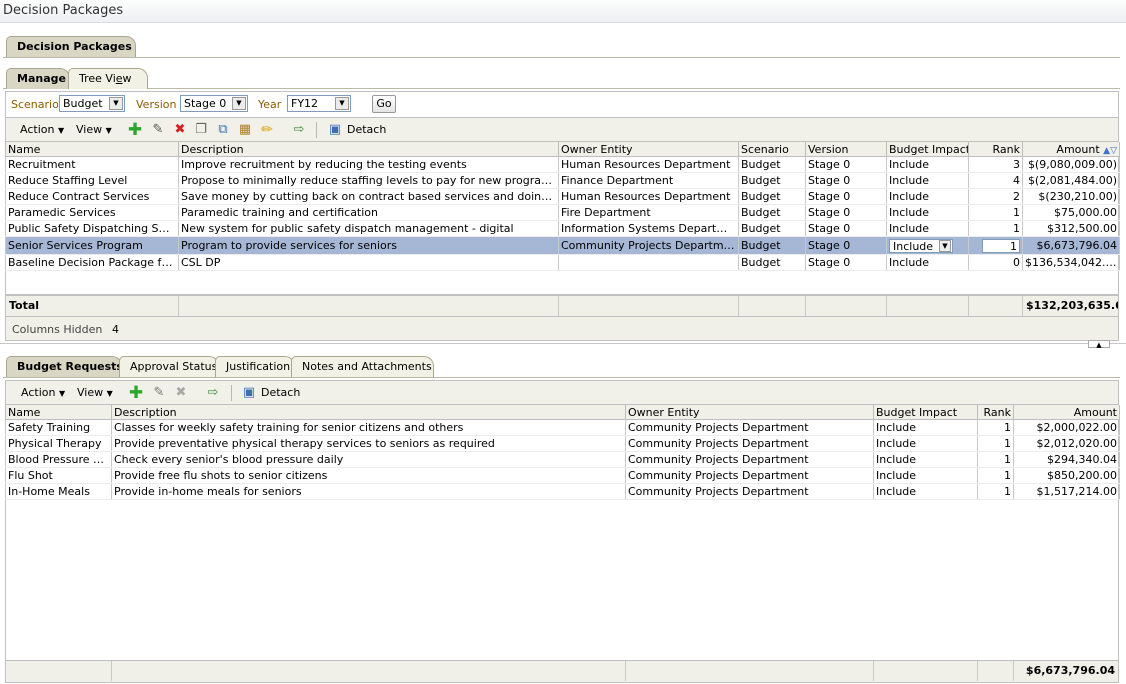 The image size is (1126, 684). I want to click on collapse-icon: ▲, so click(1099, 344).